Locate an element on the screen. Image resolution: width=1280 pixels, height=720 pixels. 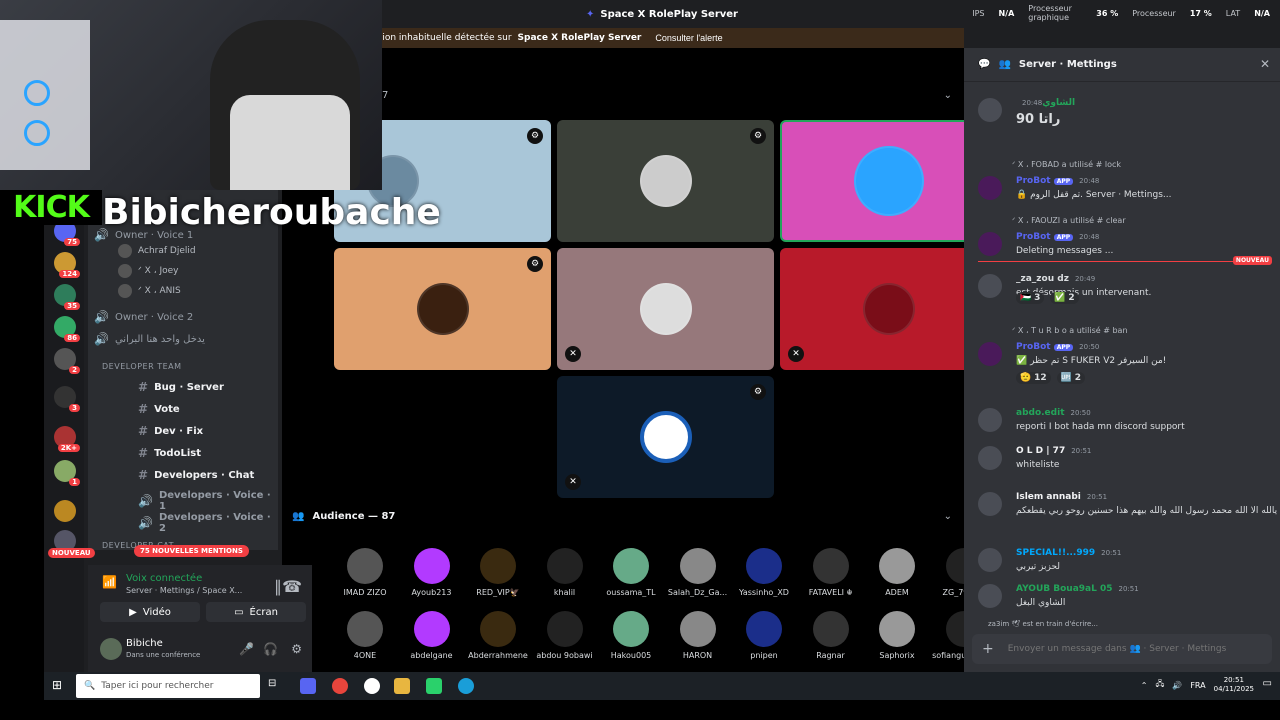
audience-member: khalil is located at coordinates (565, 572).